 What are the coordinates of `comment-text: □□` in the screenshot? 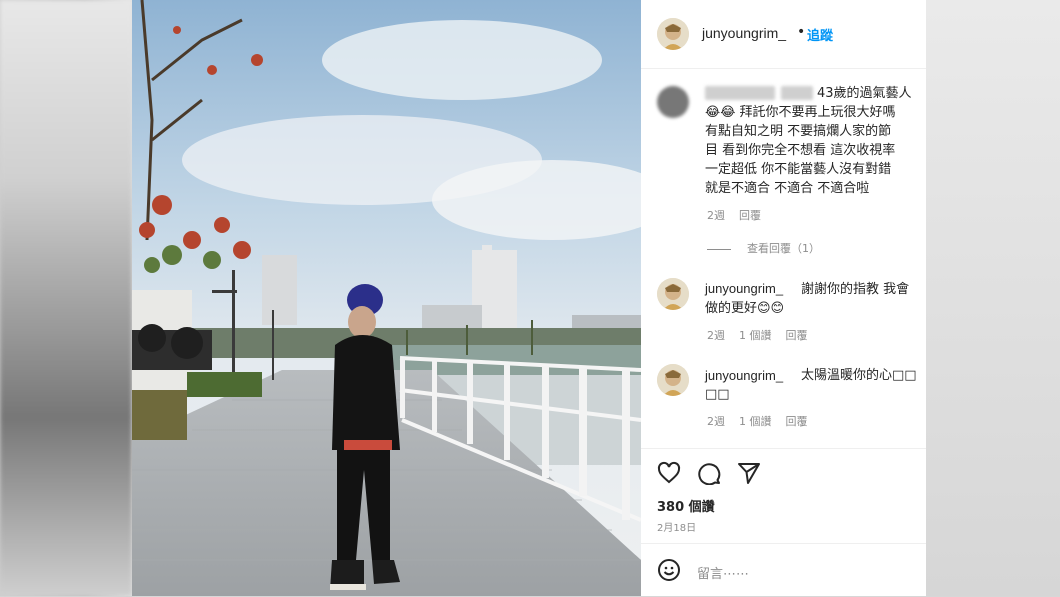 It's located at (717, 394).